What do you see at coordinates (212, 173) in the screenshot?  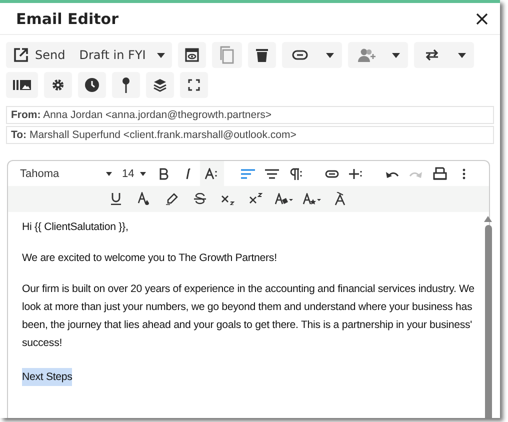 I see `line-height-icon` at bounding box center [212, 173].